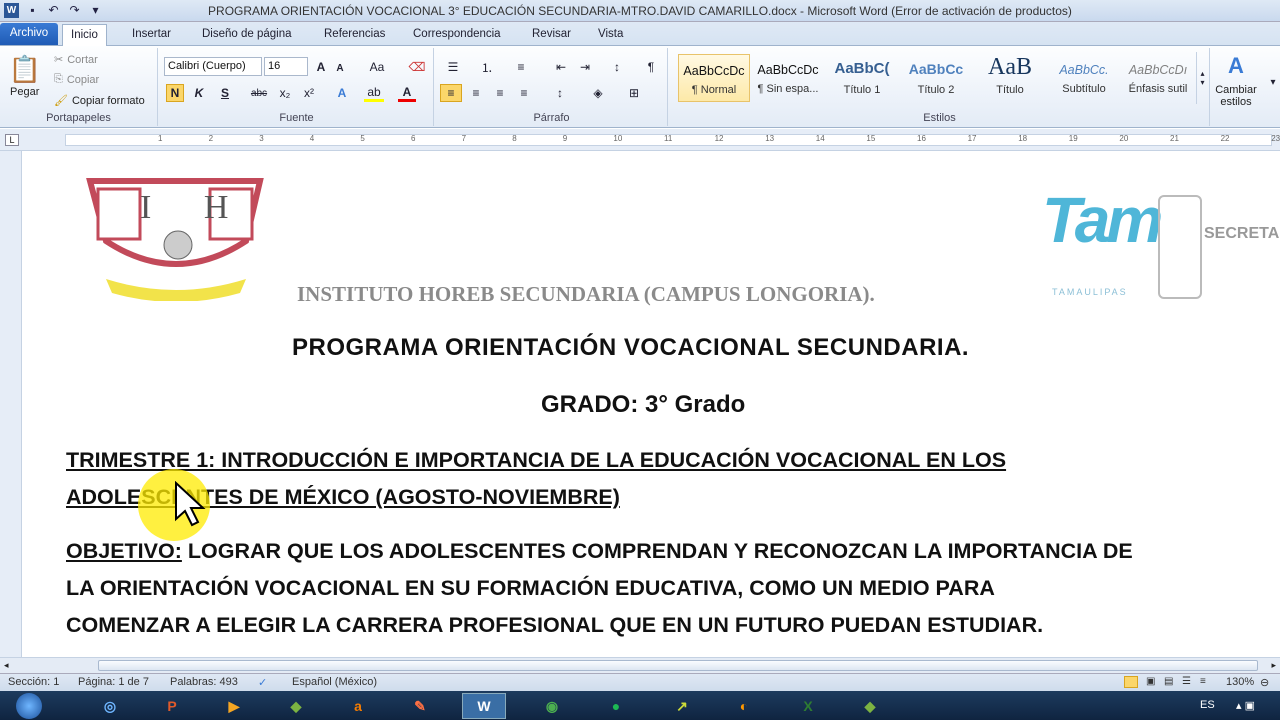 Image resolution: width=1280 pixels, height=720 pixels. What do you see at coordinates (321, 67) in the screenshot?
I see `grow-font-icon: A` at bounding box center [321, 67].